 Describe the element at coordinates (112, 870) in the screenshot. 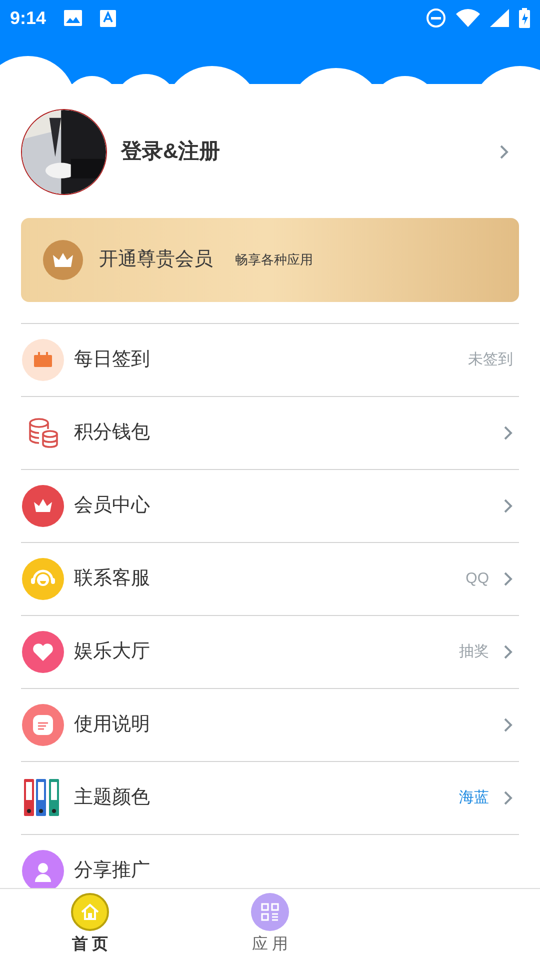

I see `menu-label: 分享推广` at that location.